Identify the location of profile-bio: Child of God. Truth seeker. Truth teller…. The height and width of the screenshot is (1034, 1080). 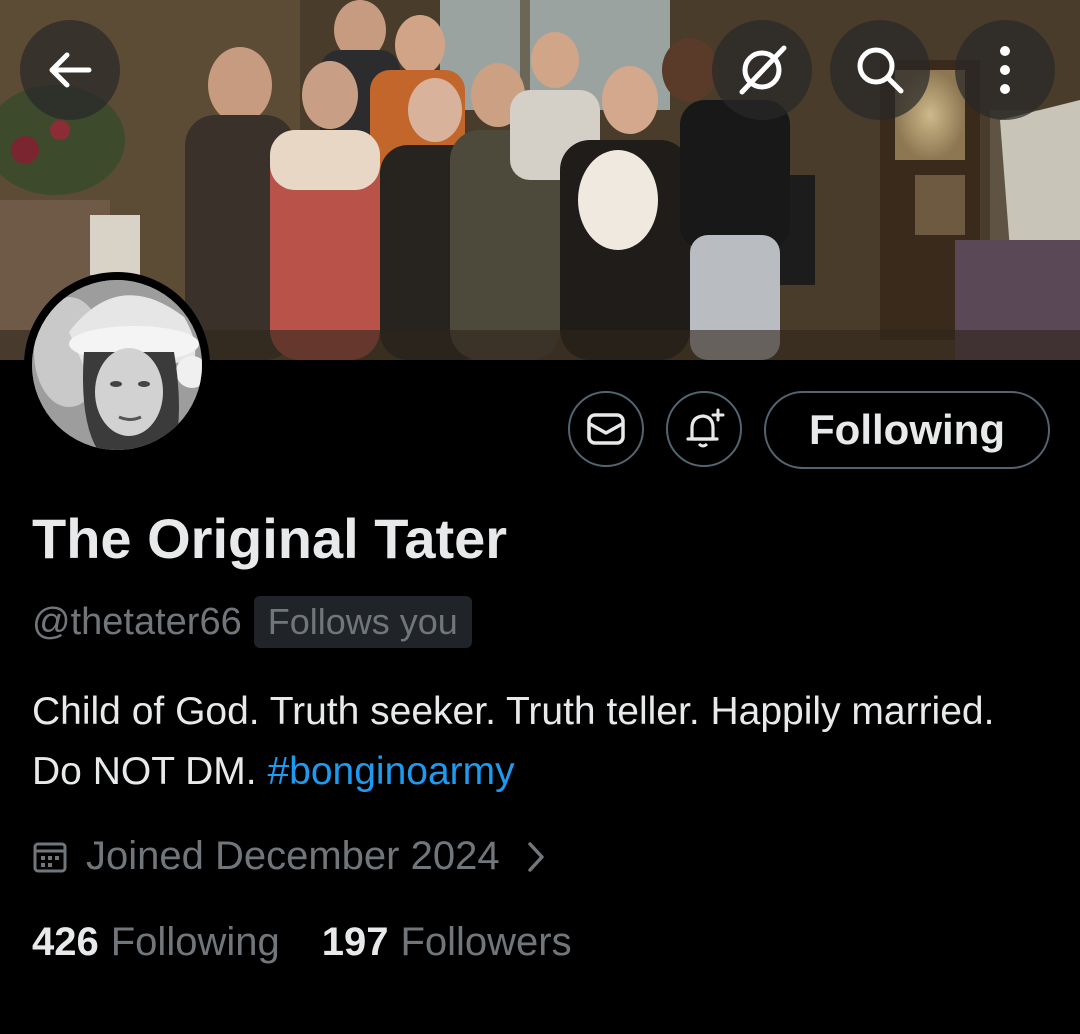
(537, 742).